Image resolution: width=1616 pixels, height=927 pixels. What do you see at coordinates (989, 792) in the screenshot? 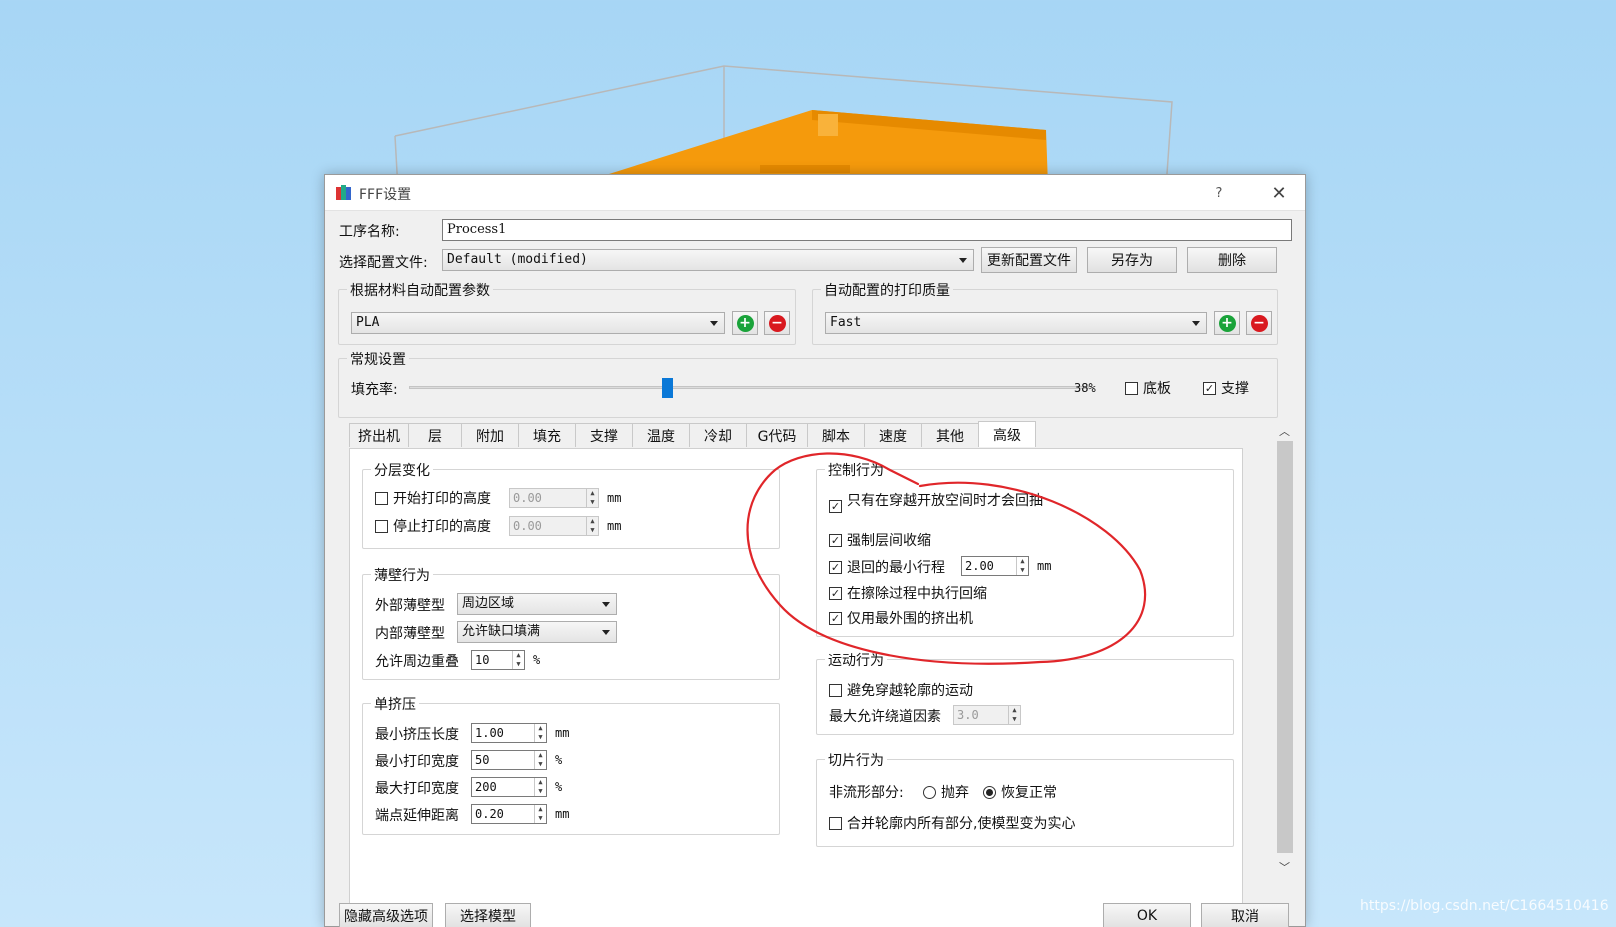
I see `restore-radio` at bounding box center [989, 792].